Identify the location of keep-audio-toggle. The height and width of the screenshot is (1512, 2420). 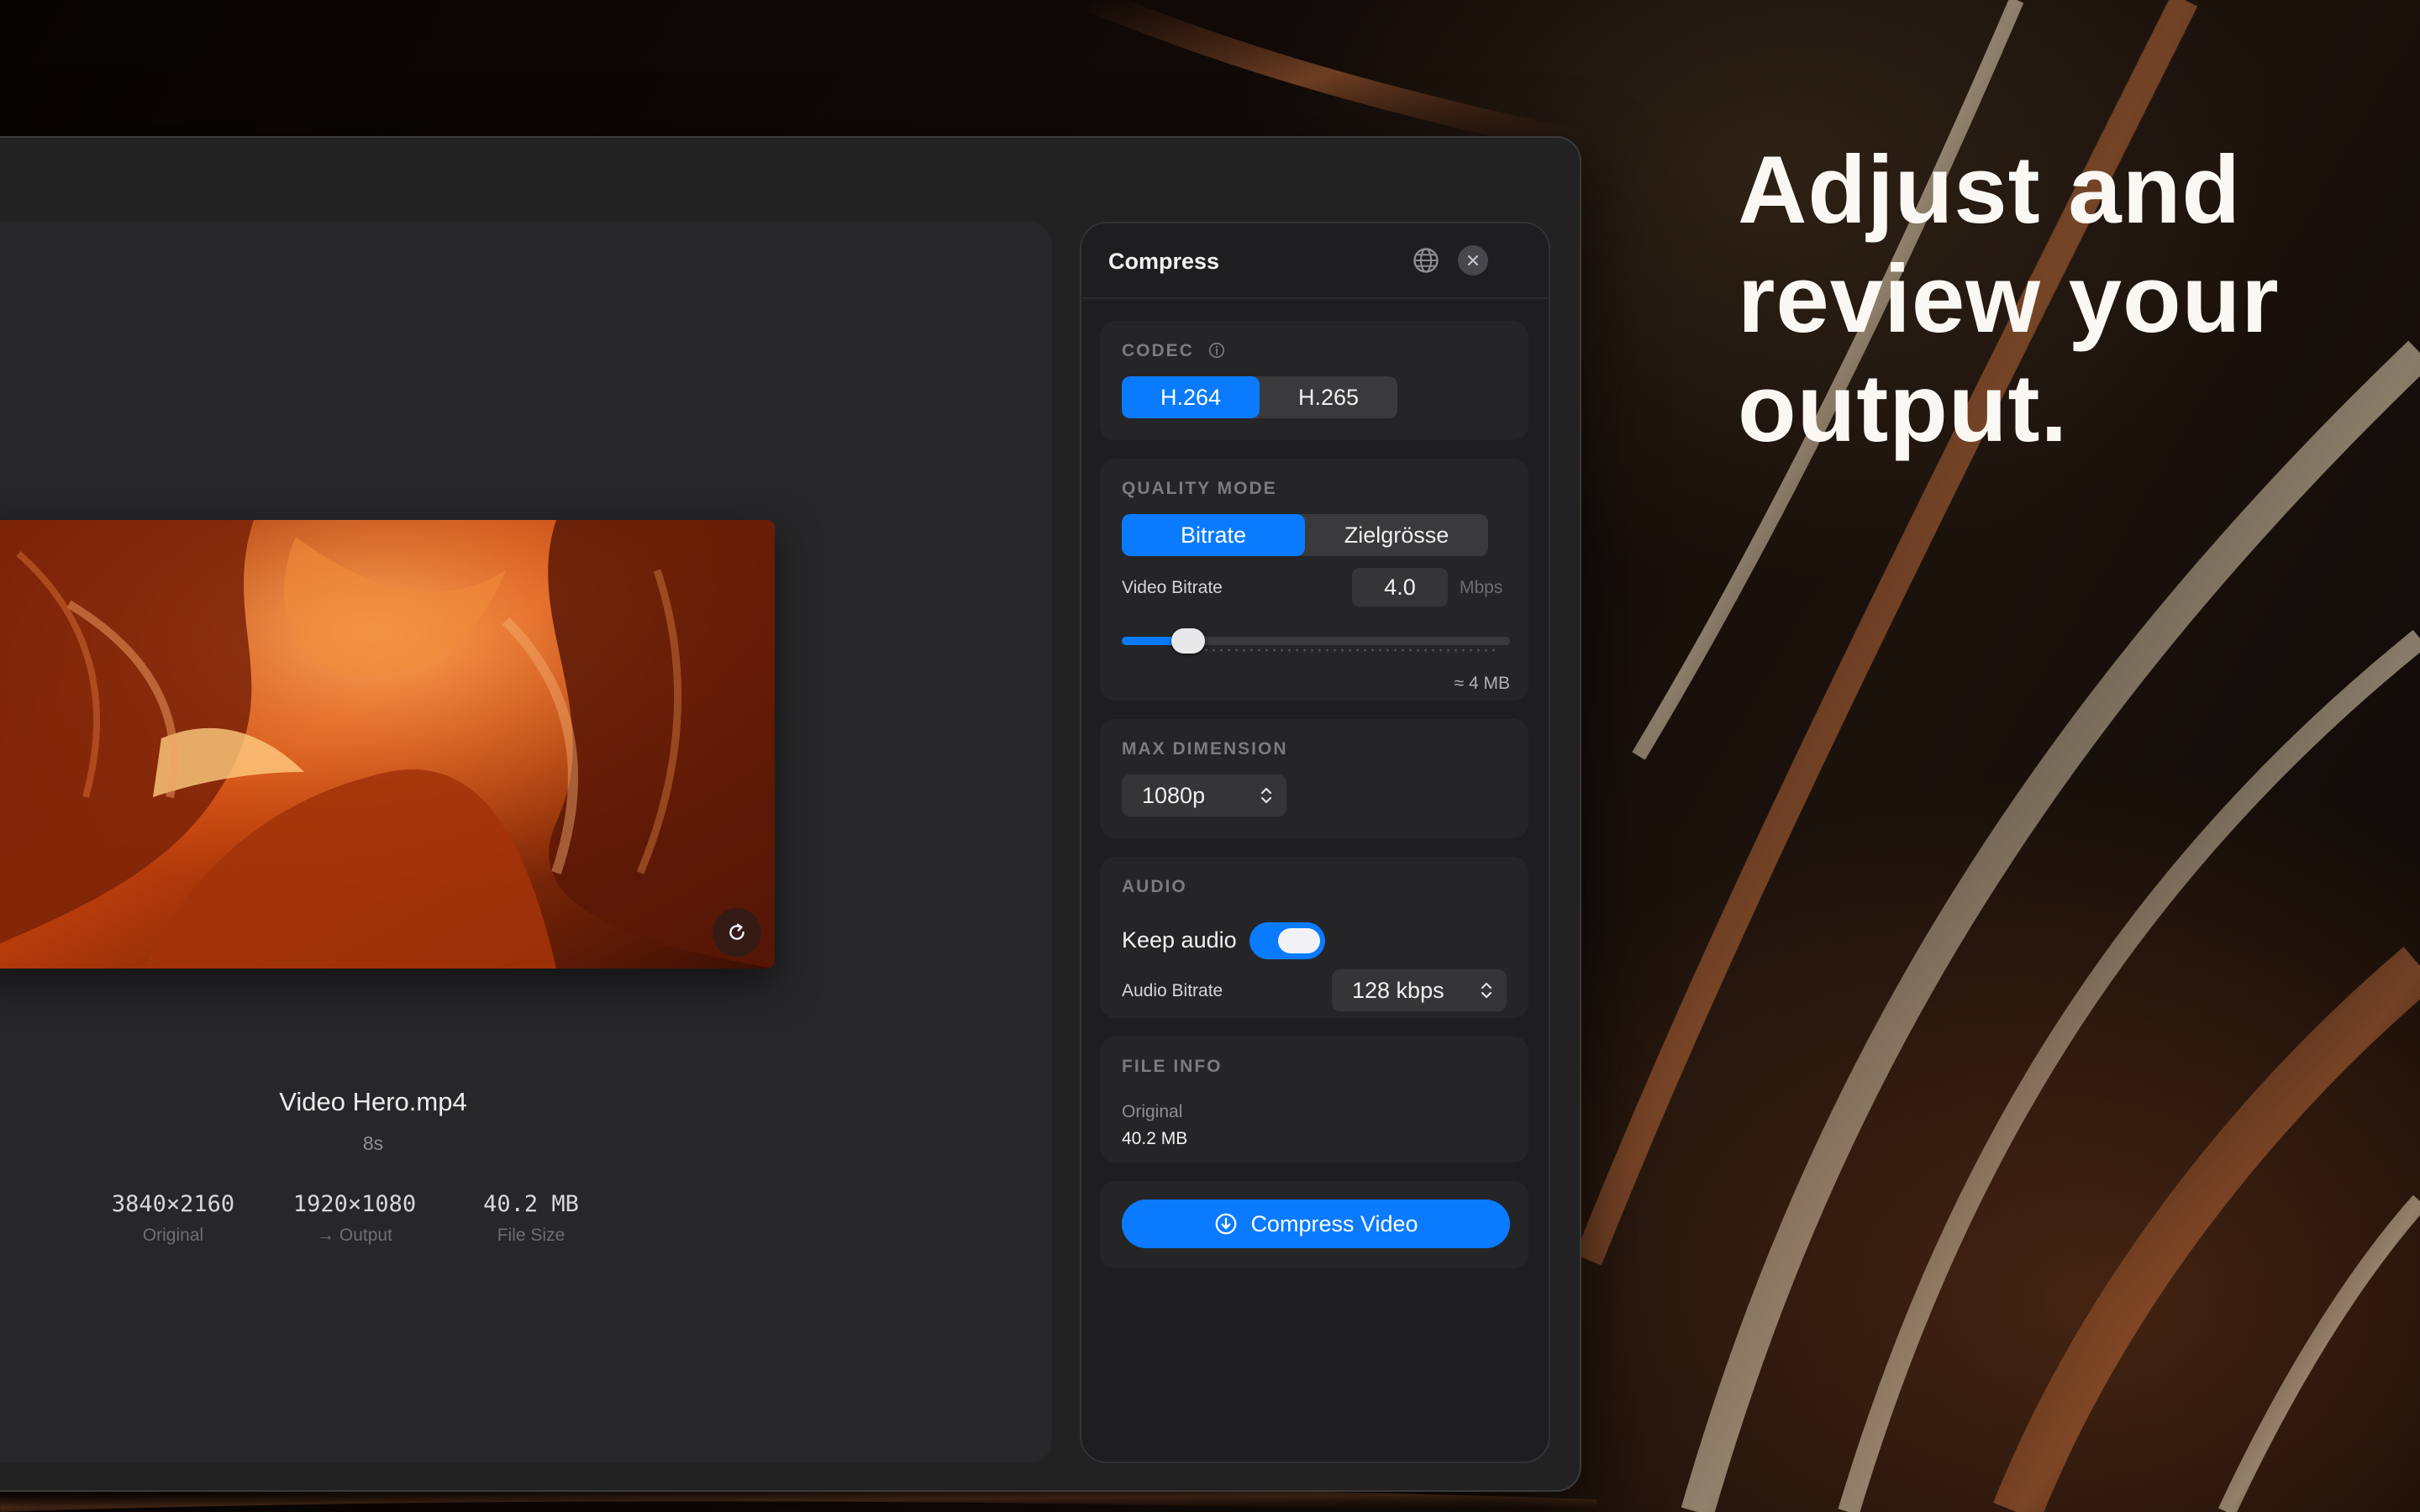
(1287, 940).